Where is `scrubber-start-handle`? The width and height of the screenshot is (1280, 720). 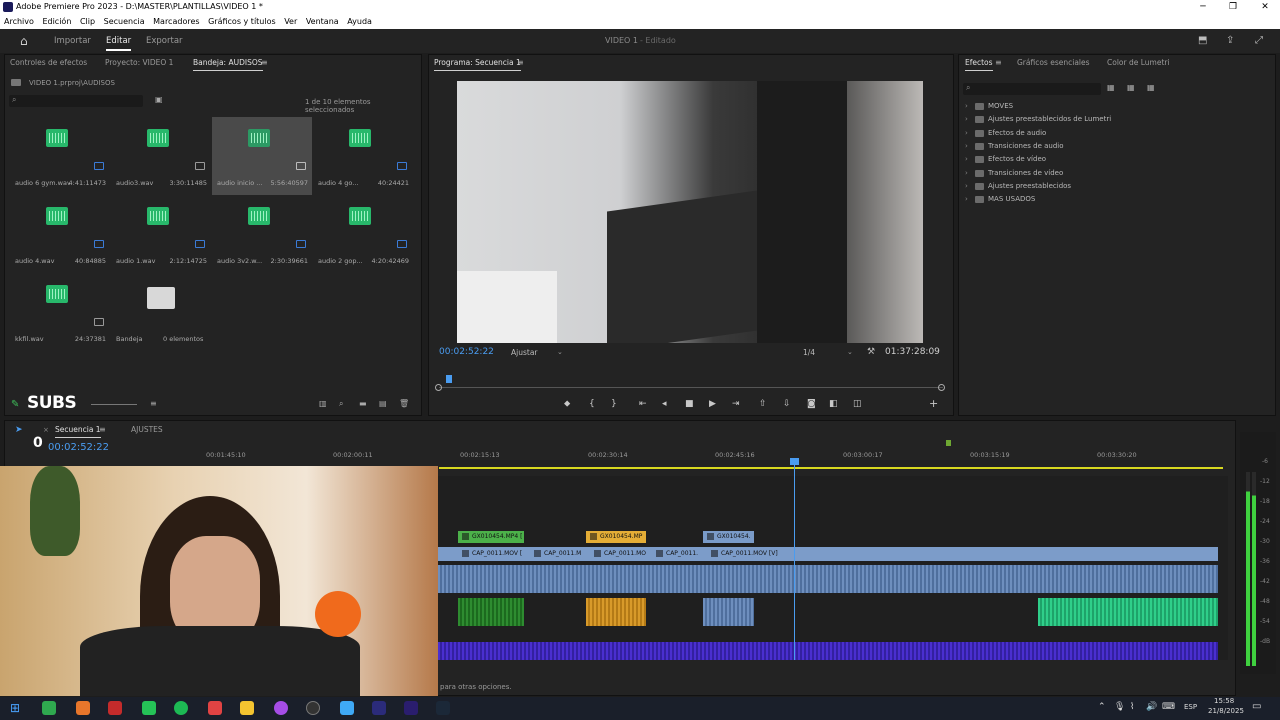 scrubber-start-handle is located at coordinates (438, 387).